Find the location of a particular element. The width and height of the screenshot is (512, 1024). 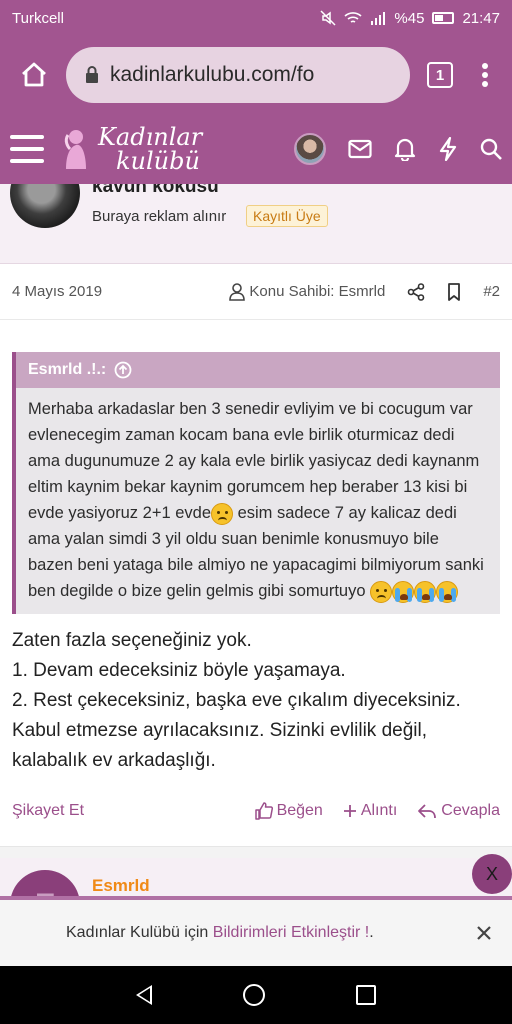

home-icon is located at coordinates (34, 74).